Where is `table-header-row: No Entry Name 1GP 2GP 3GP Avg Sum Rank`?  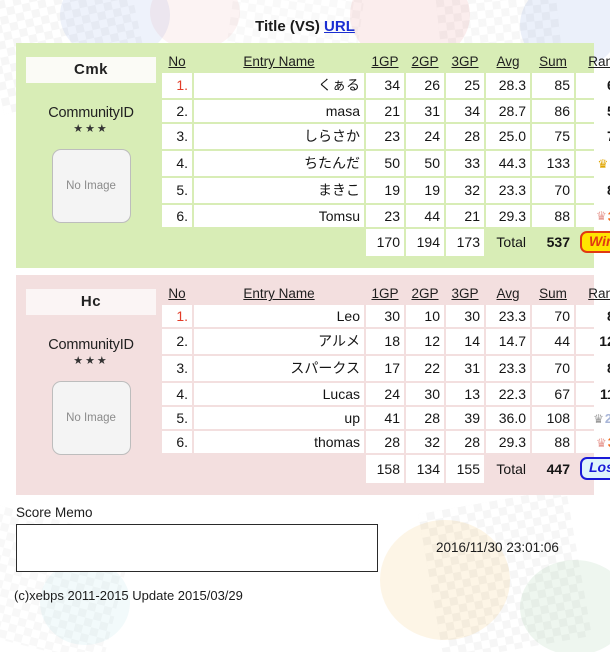 table-header-row: No Entry Name 1GP 2GP 3GP Avg Sum Rank is located at coordinates (386, 62).